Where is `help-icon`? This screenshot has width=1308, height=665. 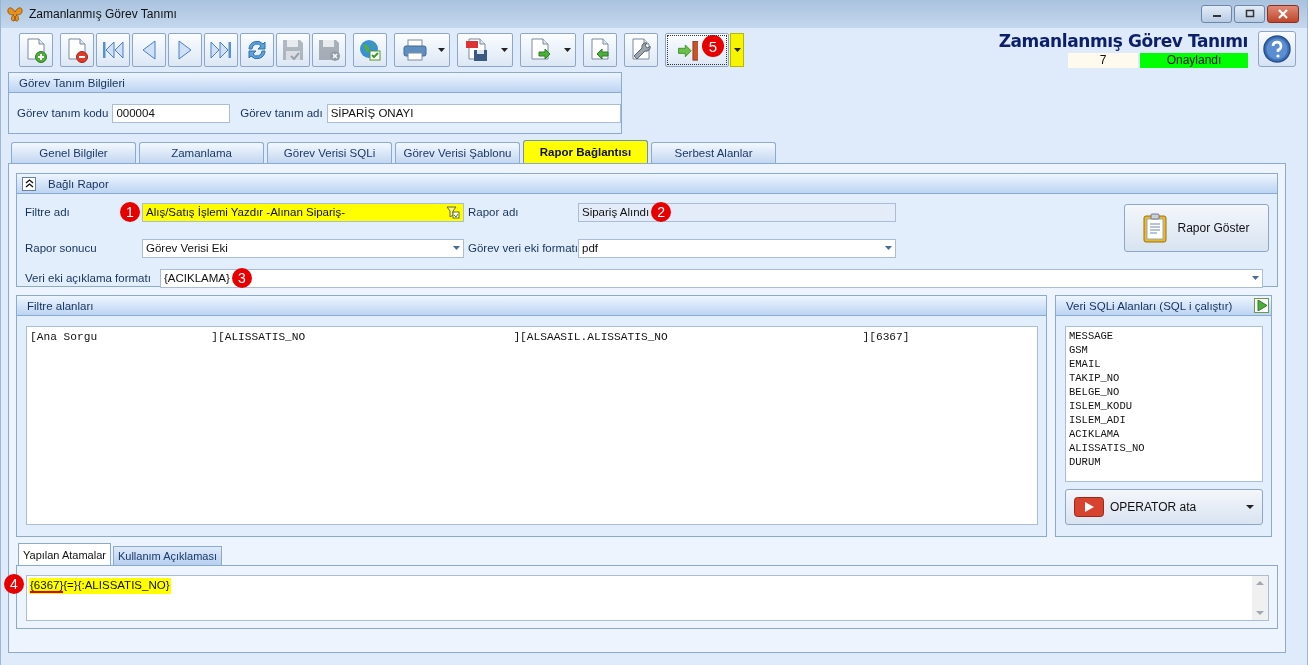
help-icon is located at coordinates (1277, 49).